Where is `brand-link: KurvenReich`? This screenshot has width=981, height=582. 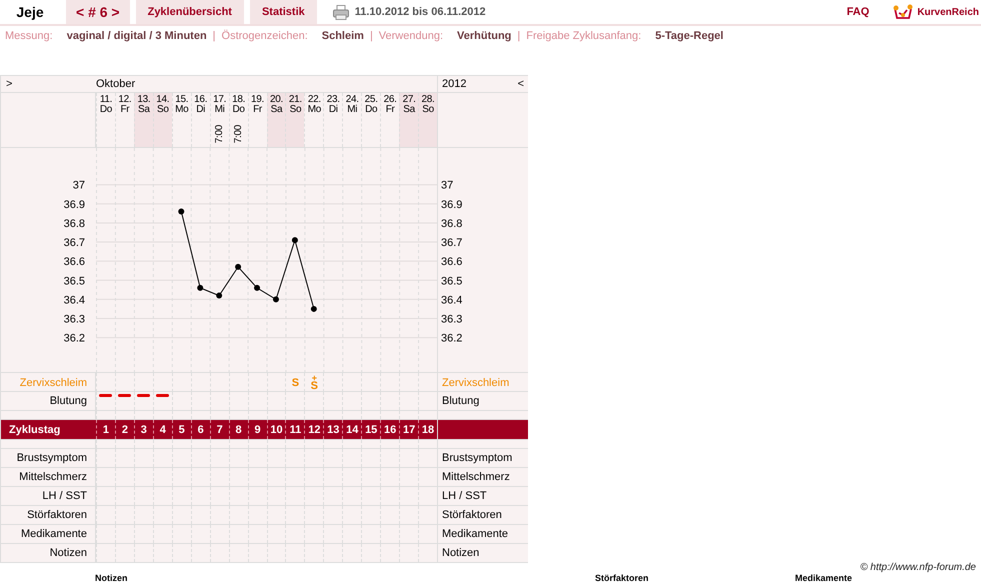 brand-link: KurvenReich is located at coordinates (948, 12).